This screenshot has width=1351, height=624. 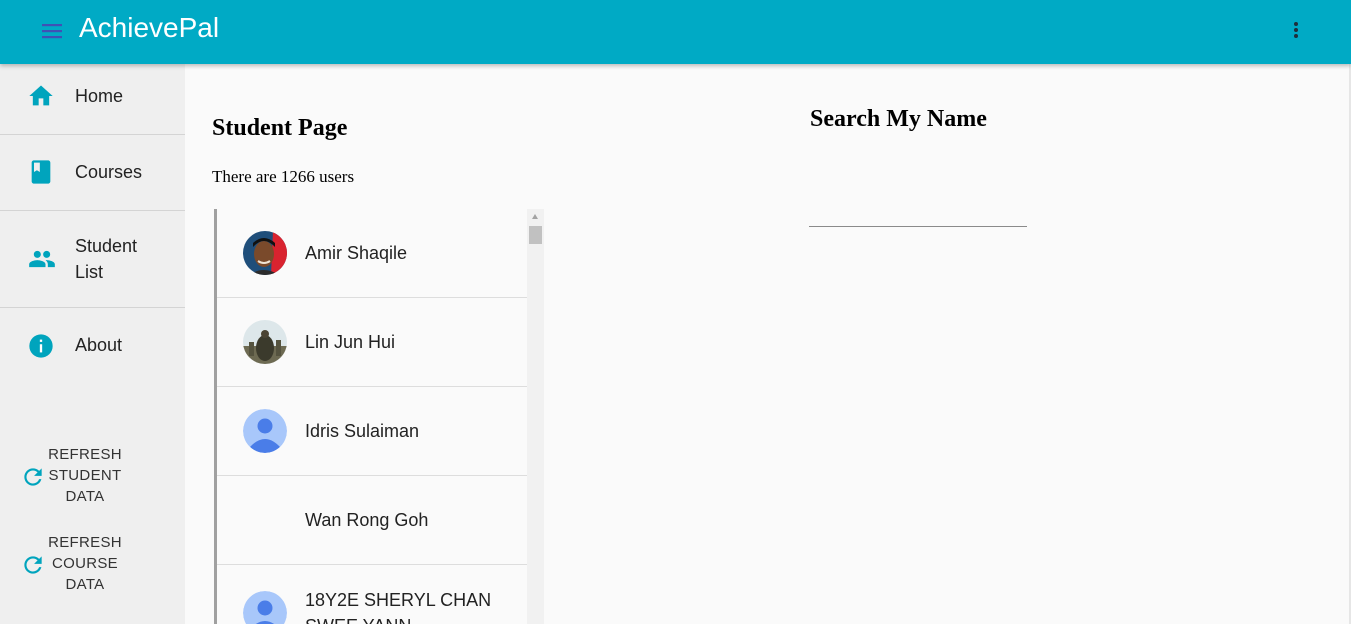 What do you see at coordinates (109, 172) in the screenshot?
I see `sidebar-item-label: Courses` at bounding box center [109, 172].